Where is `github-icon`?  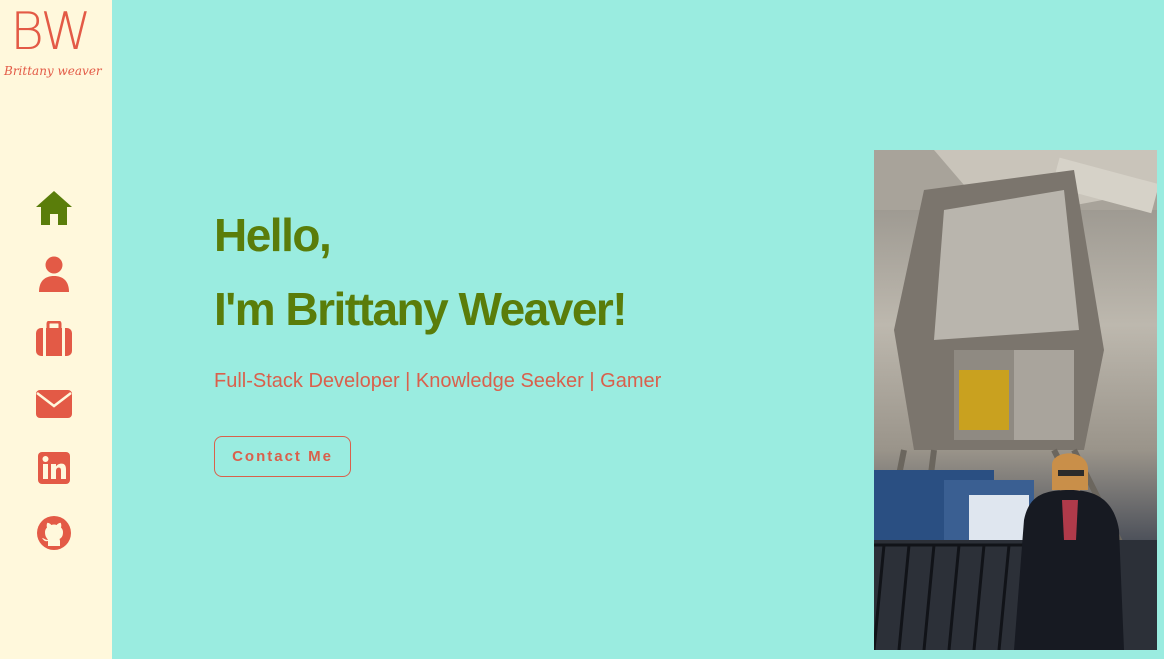 github-icon is located at coordinates (54, 533).